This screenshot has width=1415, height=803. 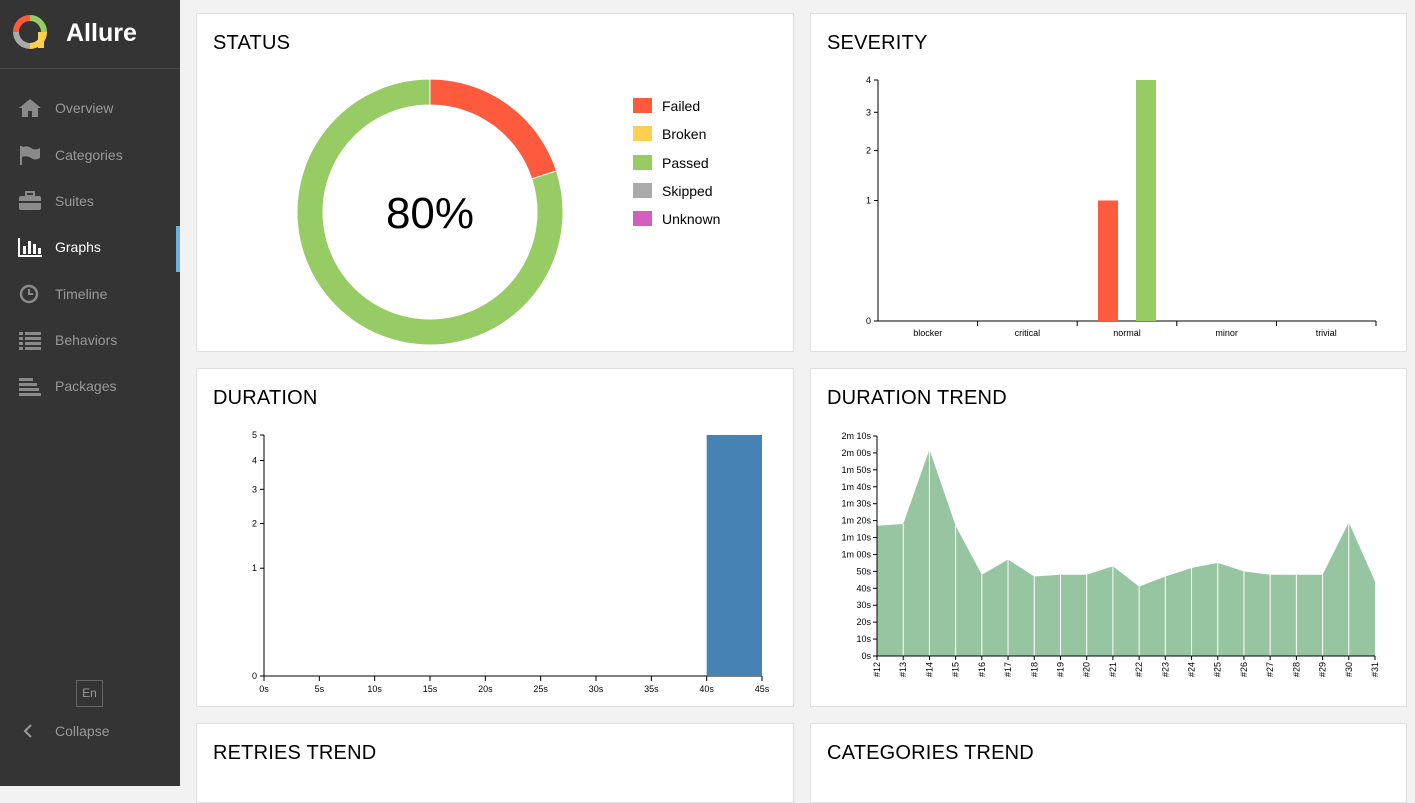 I want to click on y-tick-label: 0, so click(x=868, y=321).